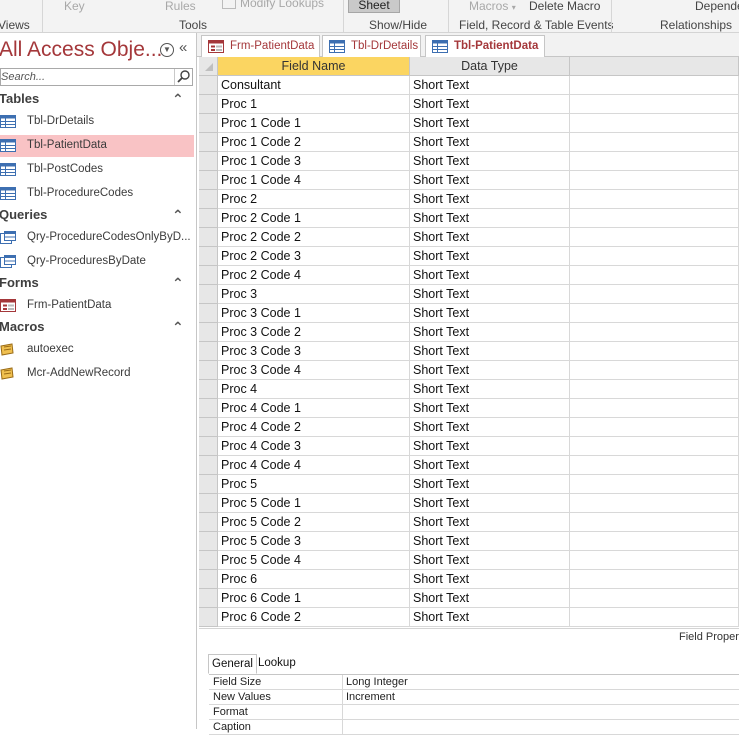  I want to click on collapse-pane-icon: «, so click(183, 47).